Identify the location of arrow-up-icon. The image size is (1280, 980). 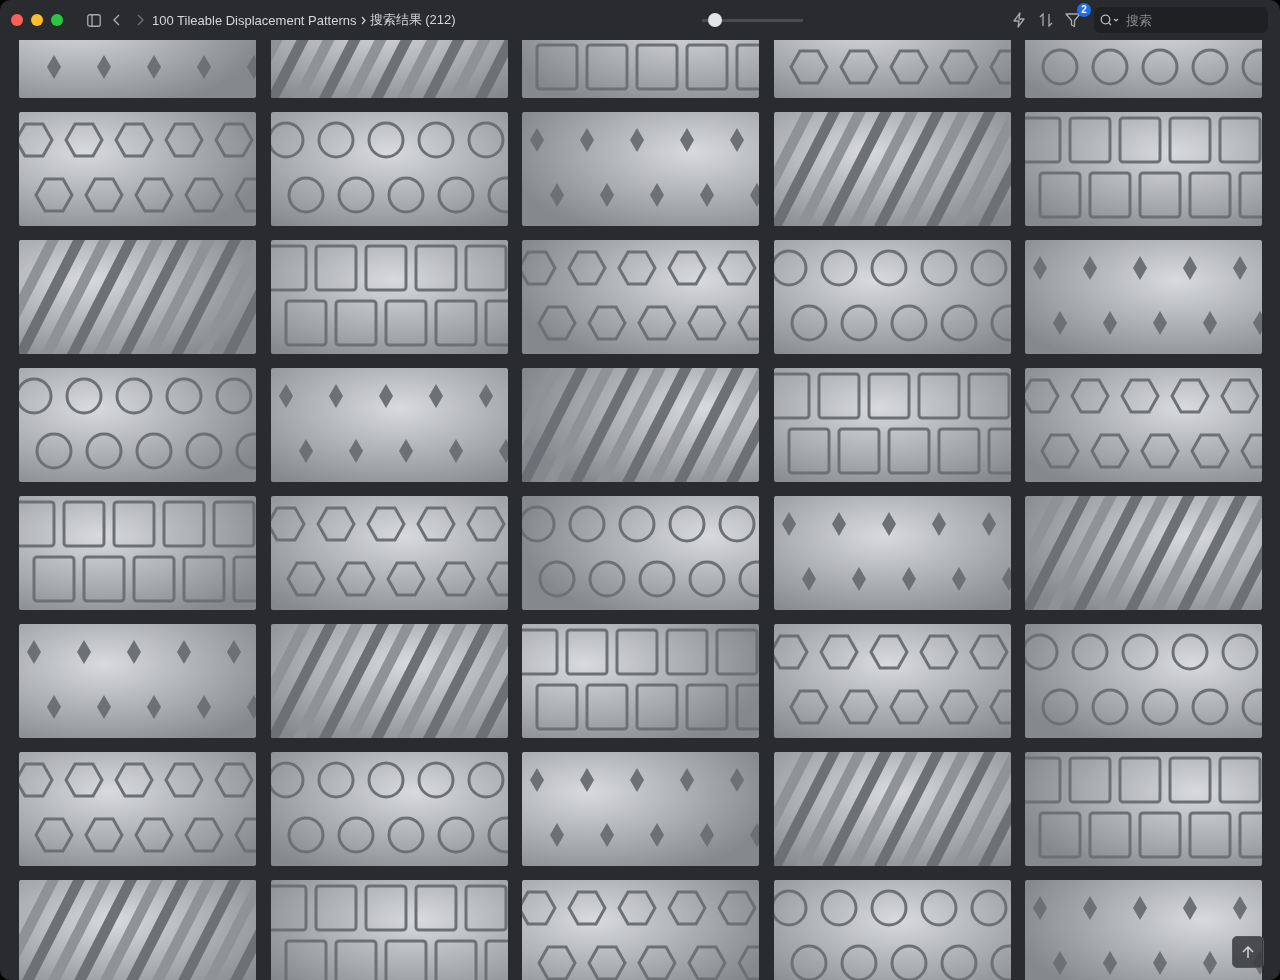
(1248, 952).